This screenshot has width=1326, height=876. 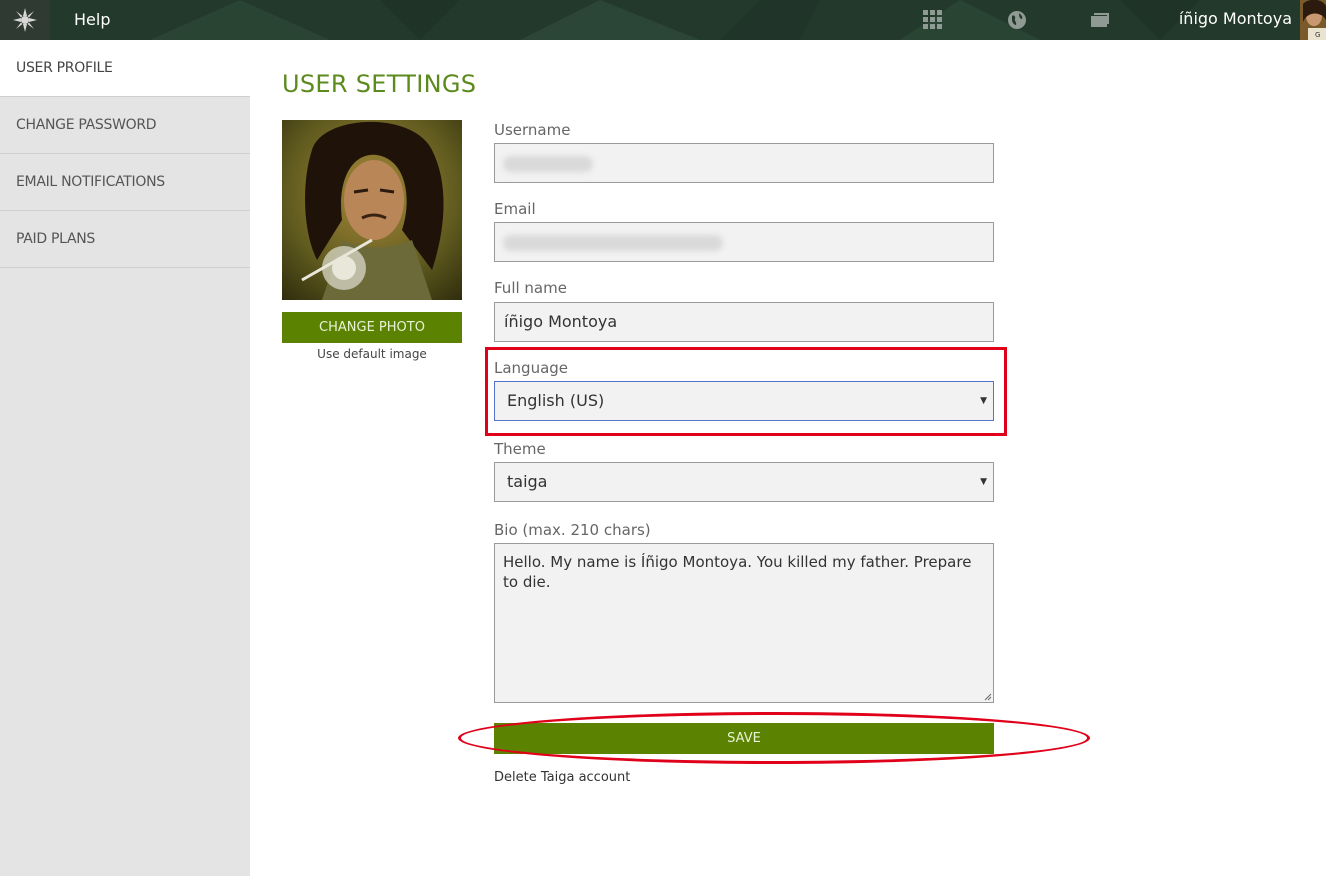 I want to click on resize-grip-icon, so click(x=988, y=697).